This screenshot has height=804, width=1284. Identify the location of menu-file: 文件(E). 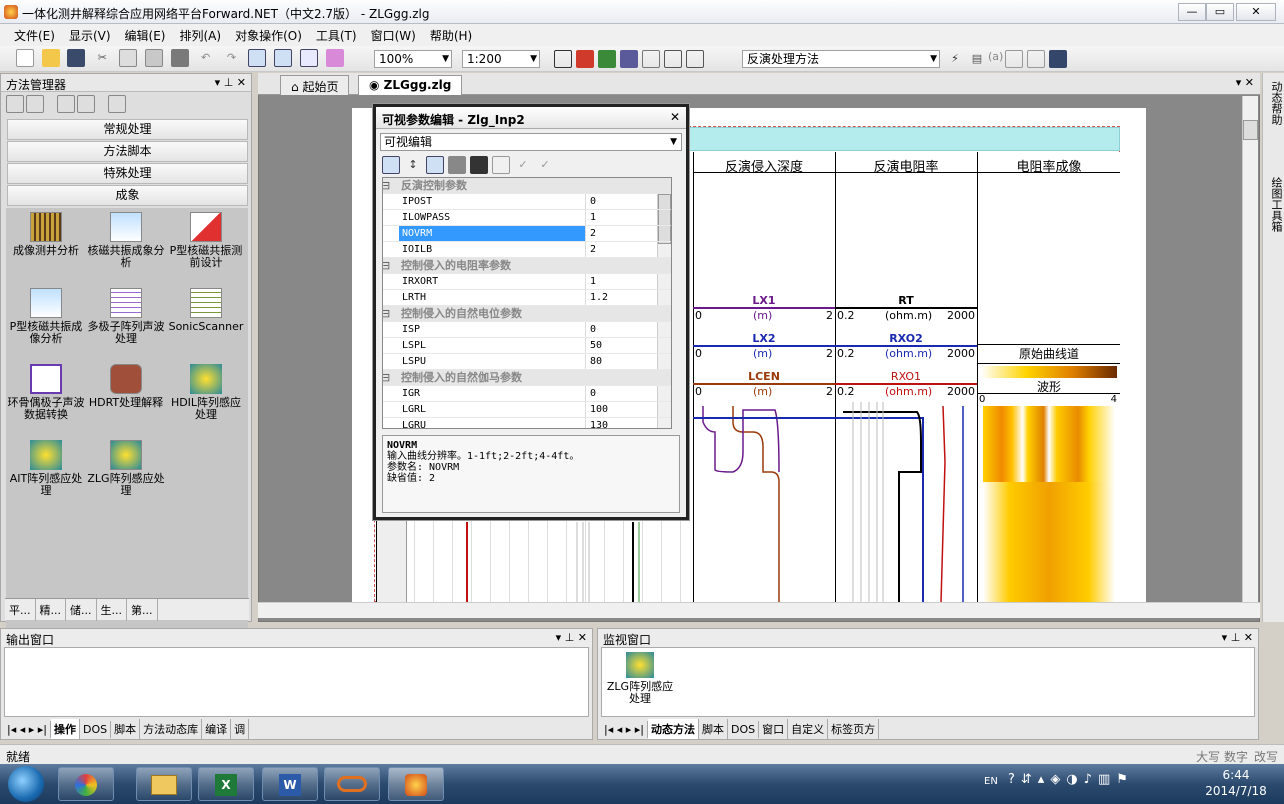
(31, 35).